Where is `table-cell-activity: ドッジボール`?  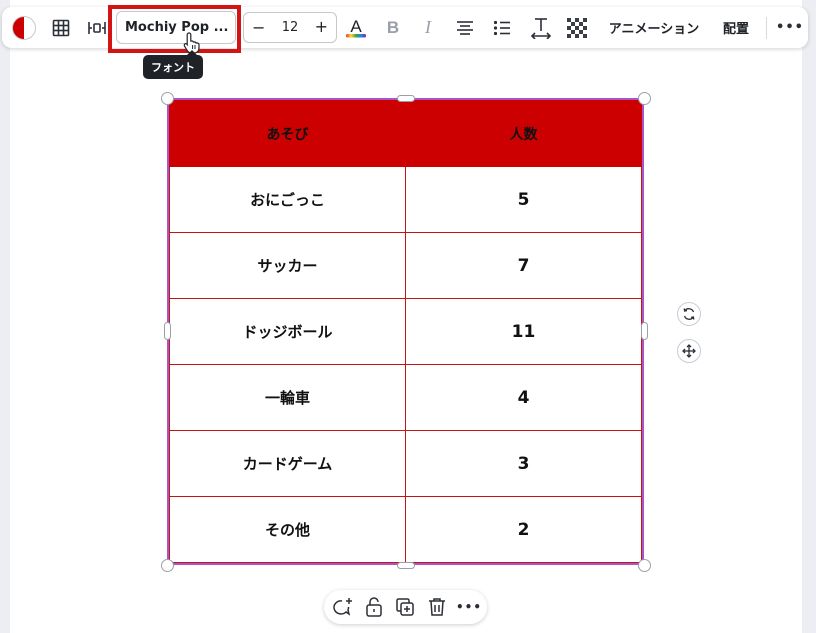 table-cell-activity: ドッジボール is located at coordinates (287, 331).